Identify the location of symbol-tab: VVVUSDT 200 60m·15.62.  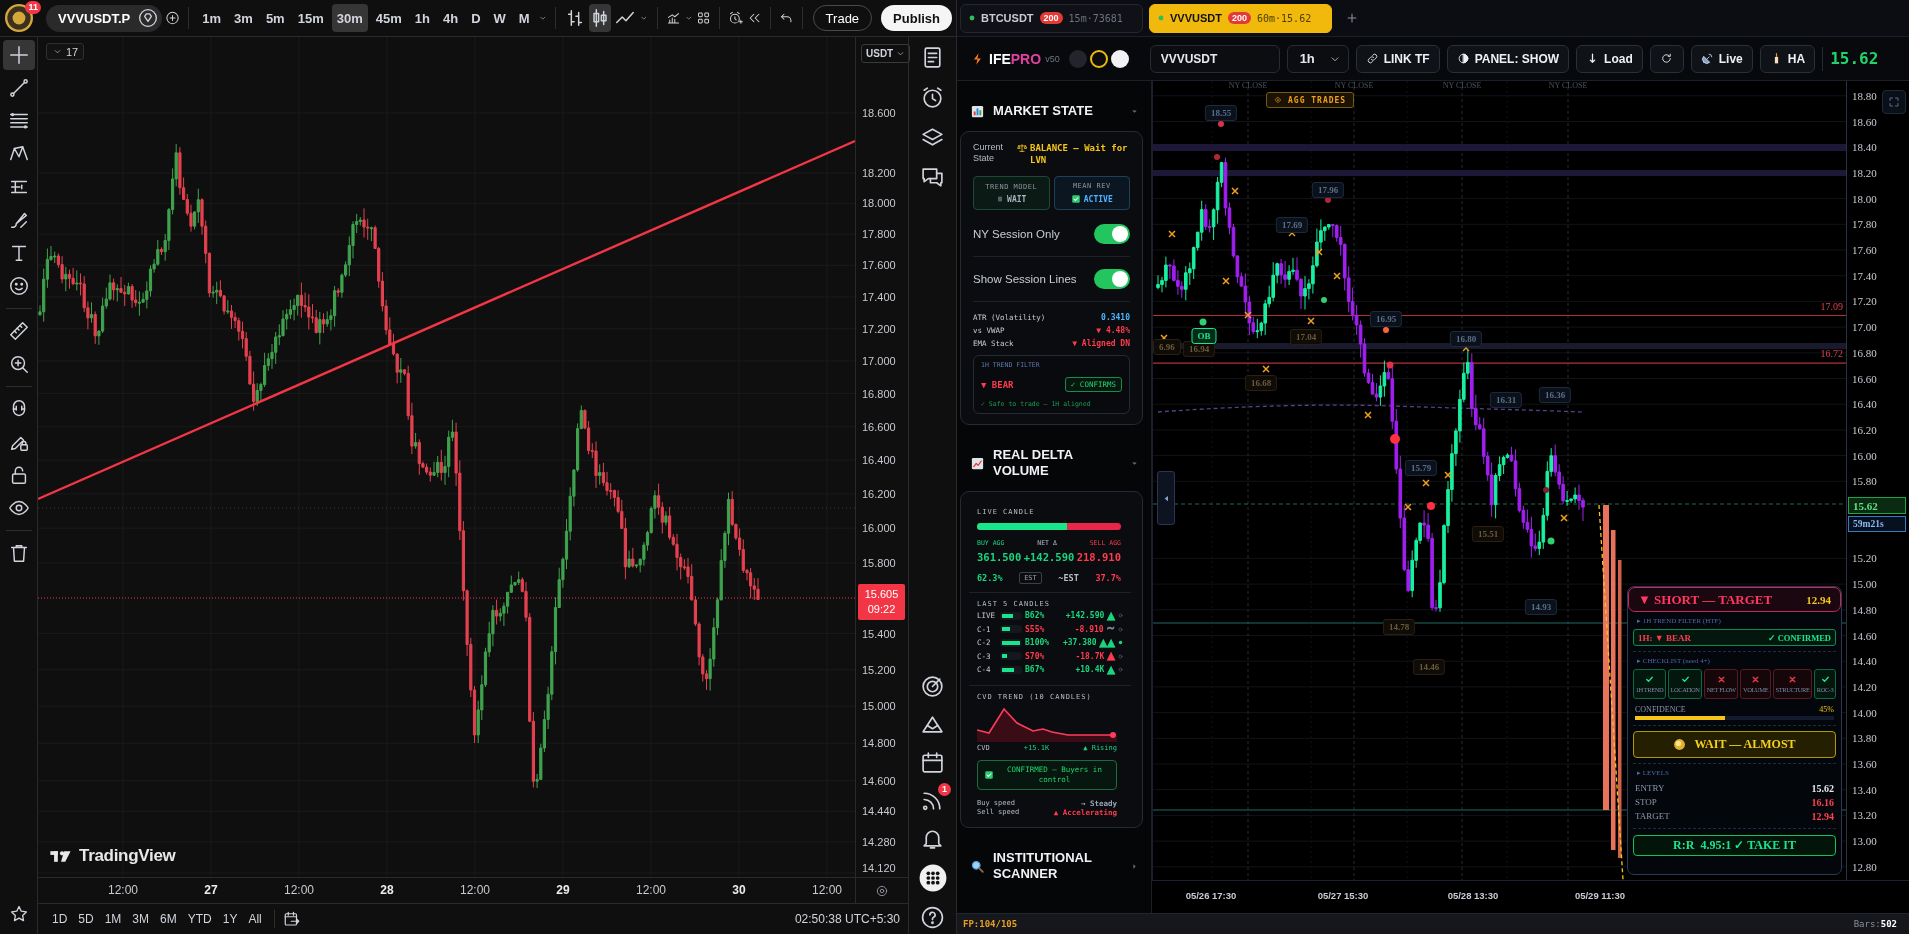
(1240, 18).